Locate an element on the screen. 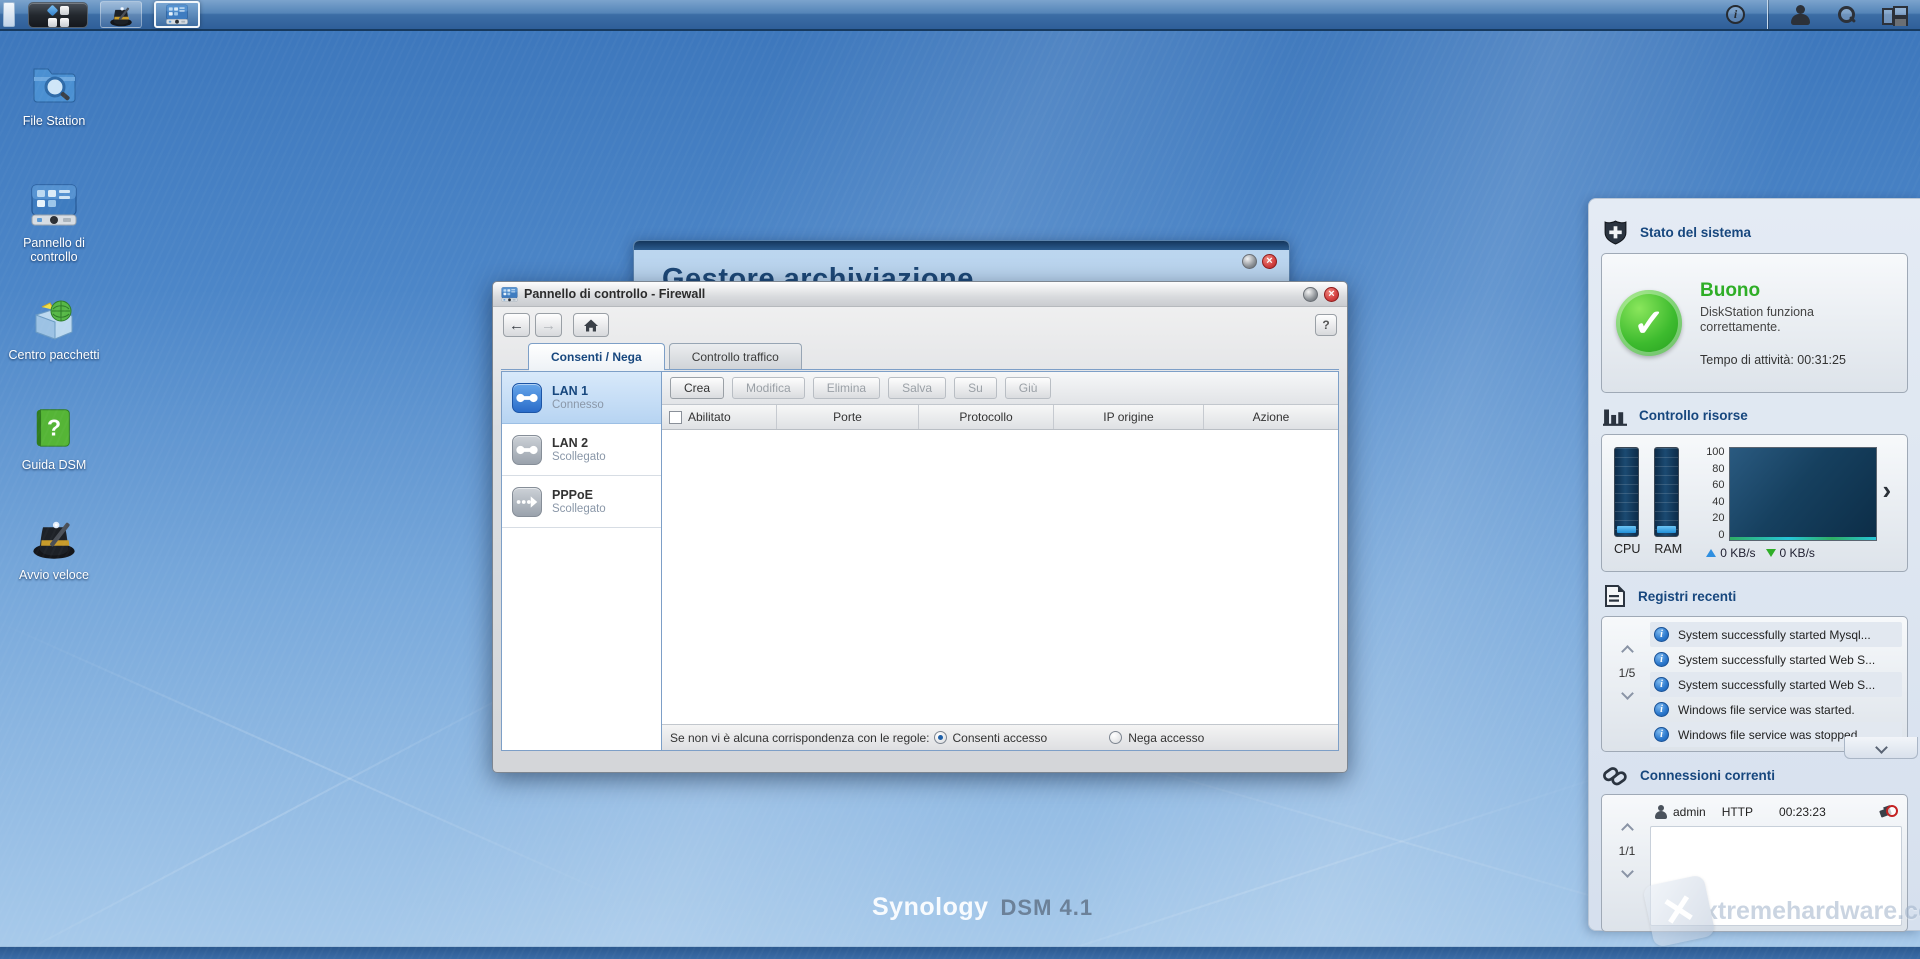  download-value: 0 KB/s is located at coordinates (1797, 553).